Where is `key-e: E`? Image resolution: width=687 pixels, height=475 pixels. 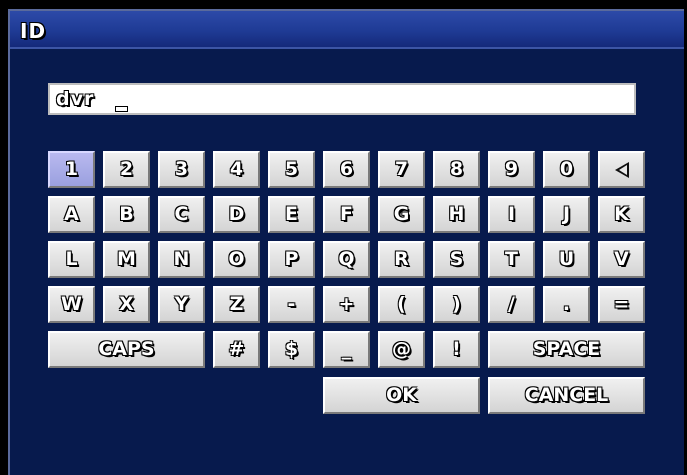 key-e: E is located at coordinates (291, 214).